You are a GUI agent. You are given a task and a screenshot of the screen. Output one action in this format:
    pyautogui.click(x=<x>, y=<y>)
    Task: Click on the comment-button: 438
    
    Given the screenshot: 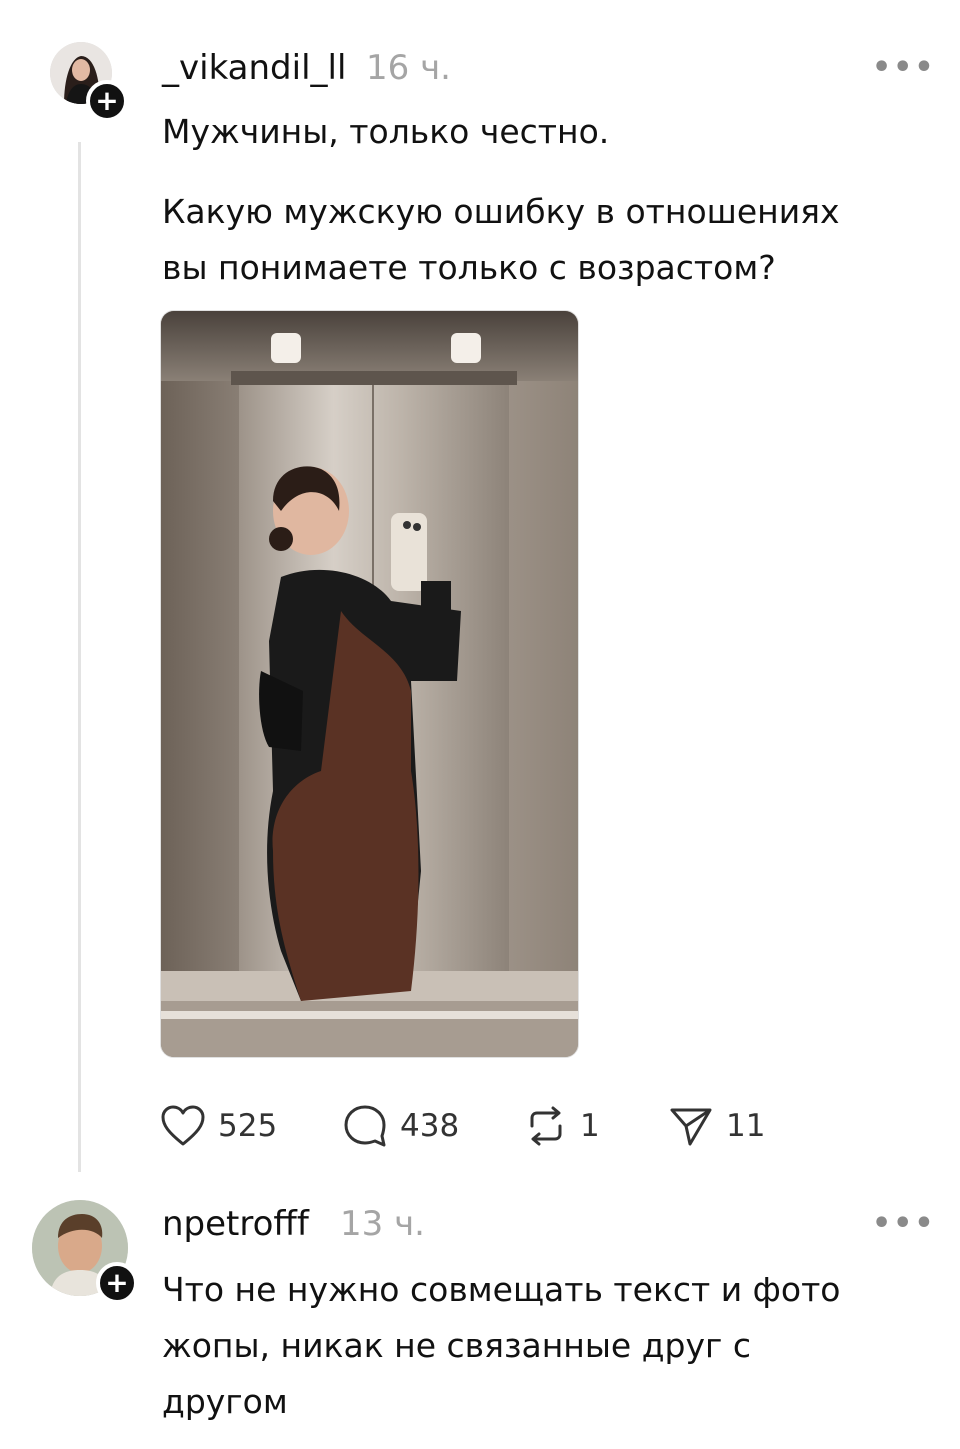 What is the action you would take?
    pyautogui.click(x=400, y=1126)
    